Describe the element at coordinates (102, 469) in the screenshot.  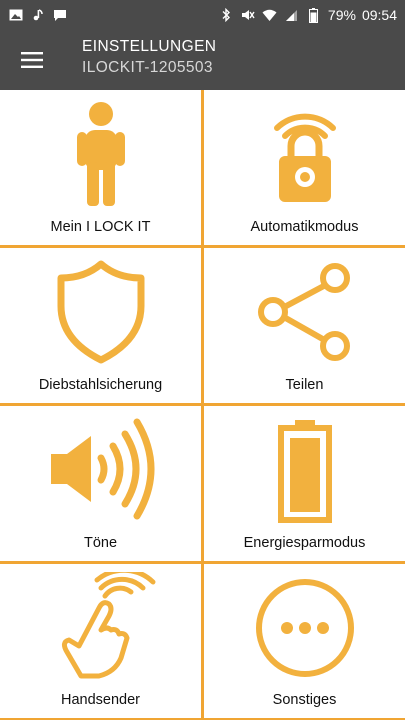
I see `speaker-icon` at that location.